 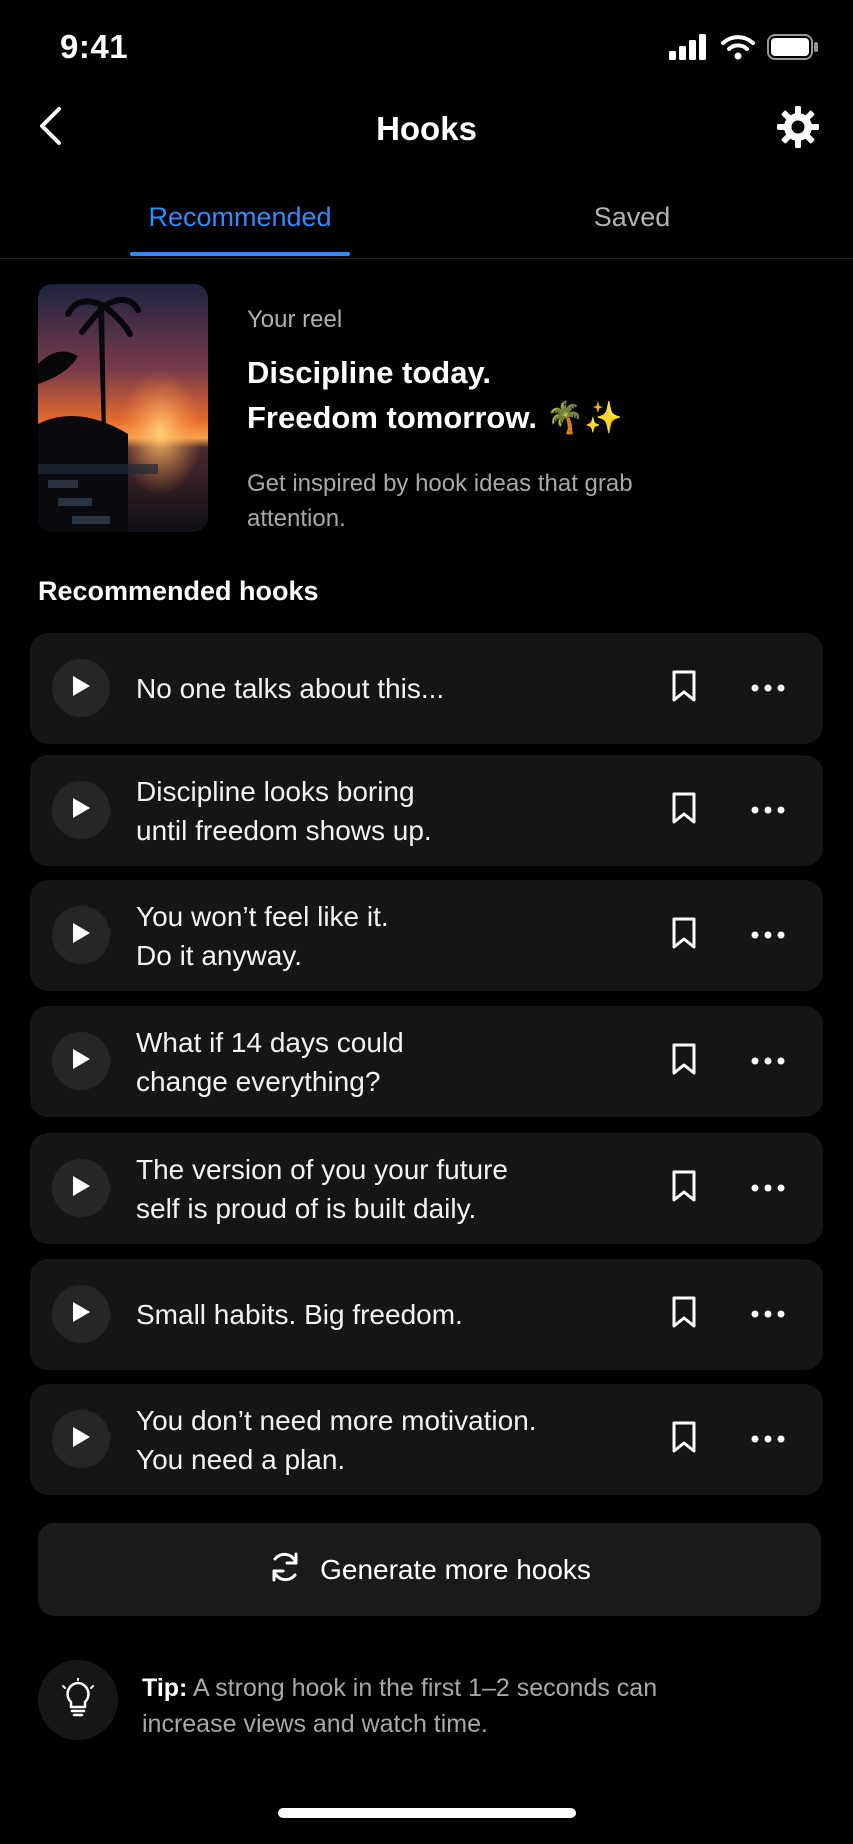 I want to click on battery-icon, so click(x=793, y=49).